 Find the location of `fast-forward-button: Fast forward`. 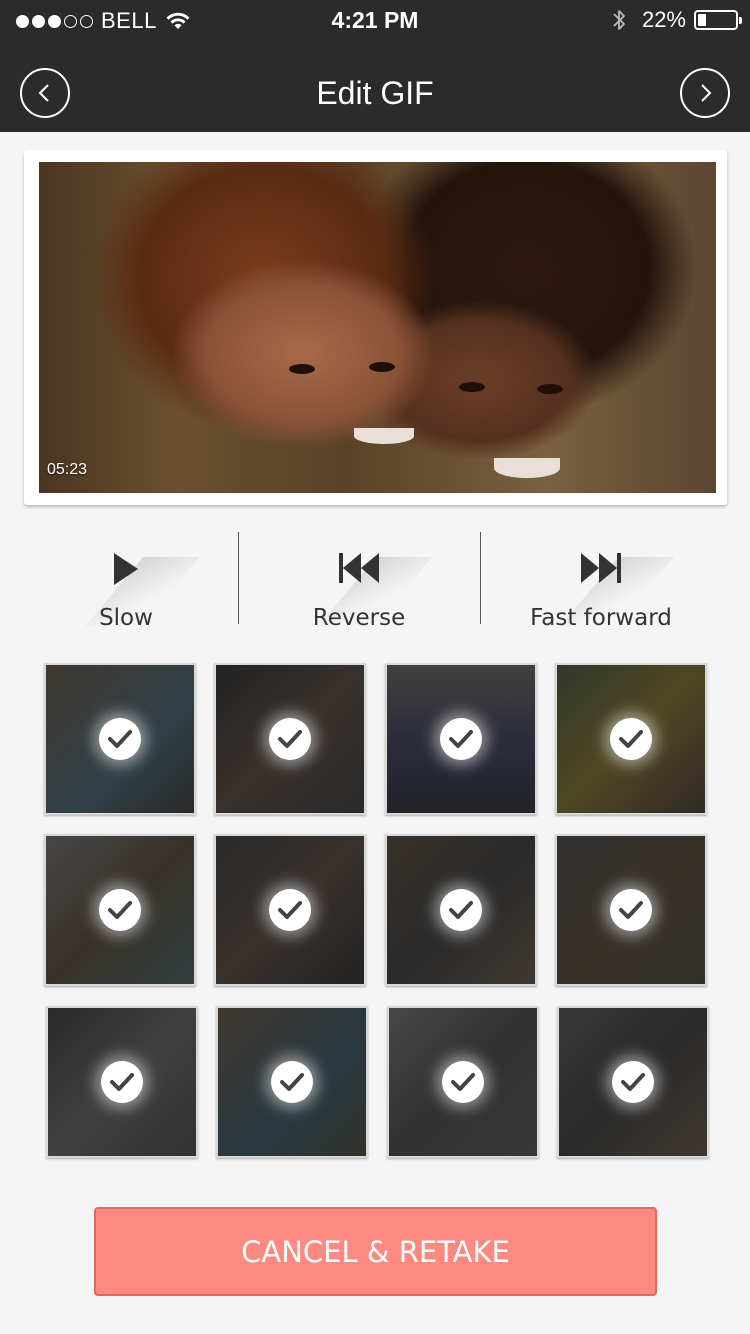

fast-forward-button: Fast forward is located at coordinates (601, 582).